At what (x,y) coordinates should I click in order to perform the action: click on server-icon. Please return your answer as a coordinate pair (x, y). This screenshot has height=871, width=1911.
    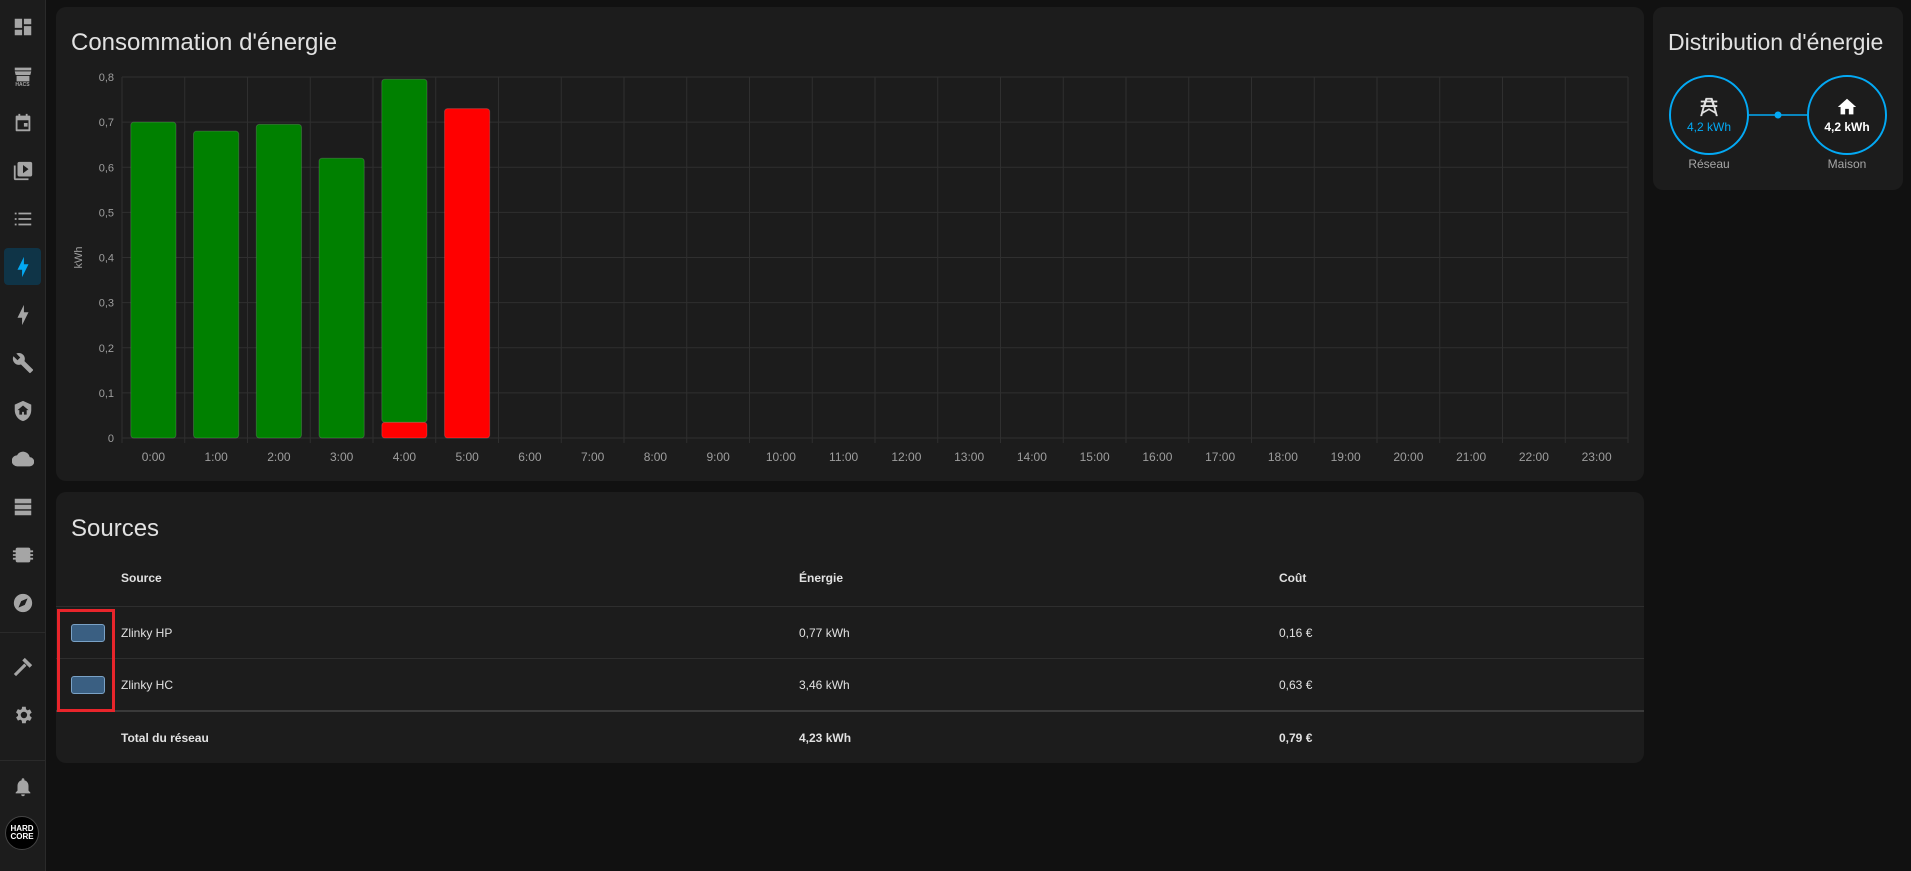
    Looking at the image, I should click on (22, 506).